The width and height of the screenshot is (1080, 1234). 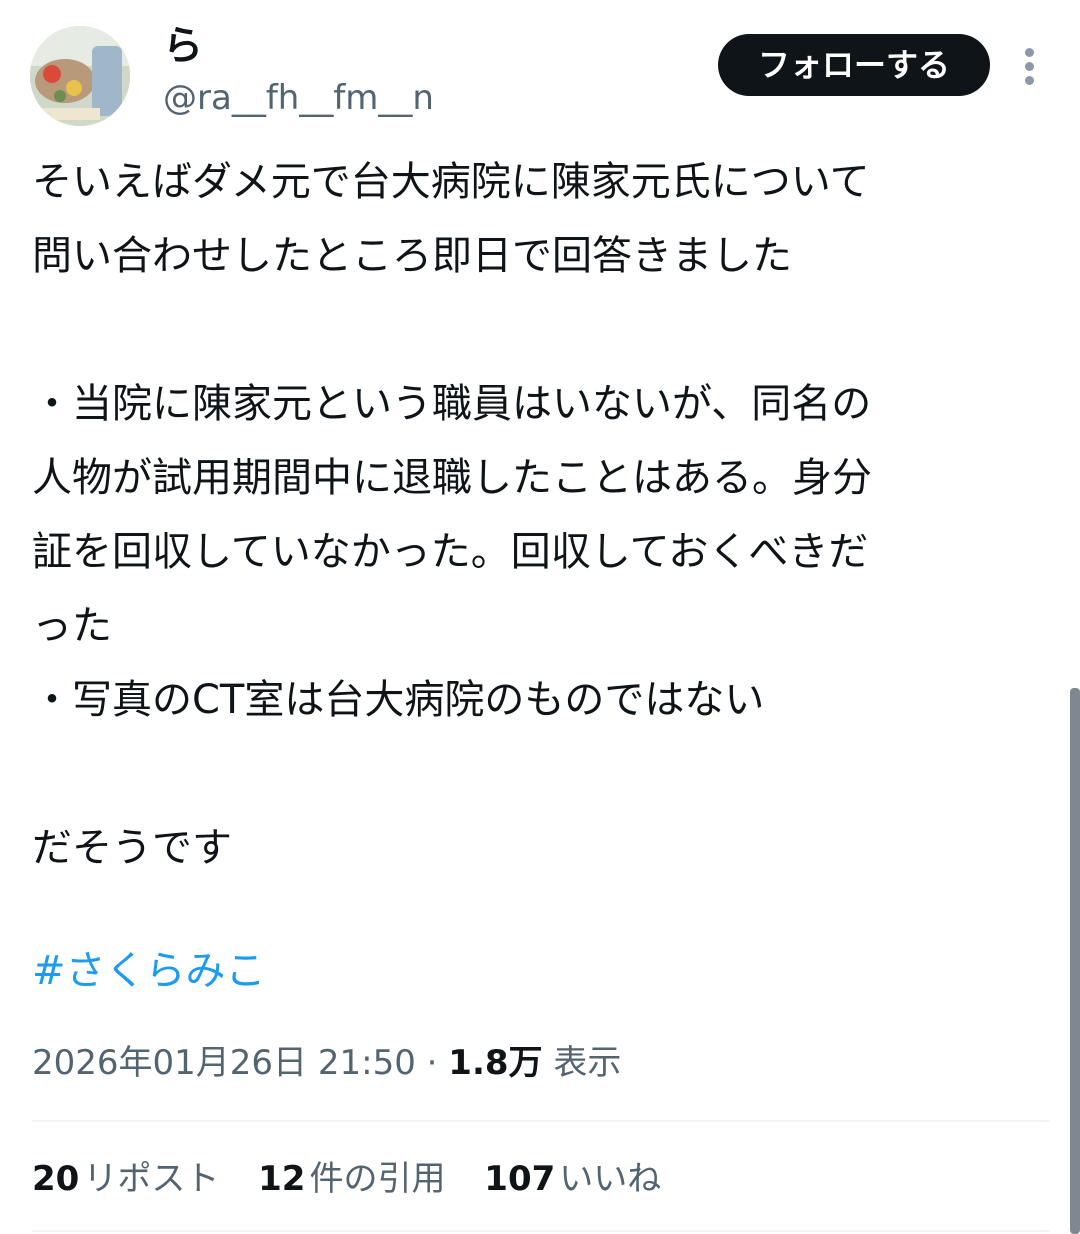 What do you see at coordinates (398, 700) in the screenshot?
I see `tweet-text-line: ・写真のCT室は台大病院のものではない` at bounding box center [398, 700].